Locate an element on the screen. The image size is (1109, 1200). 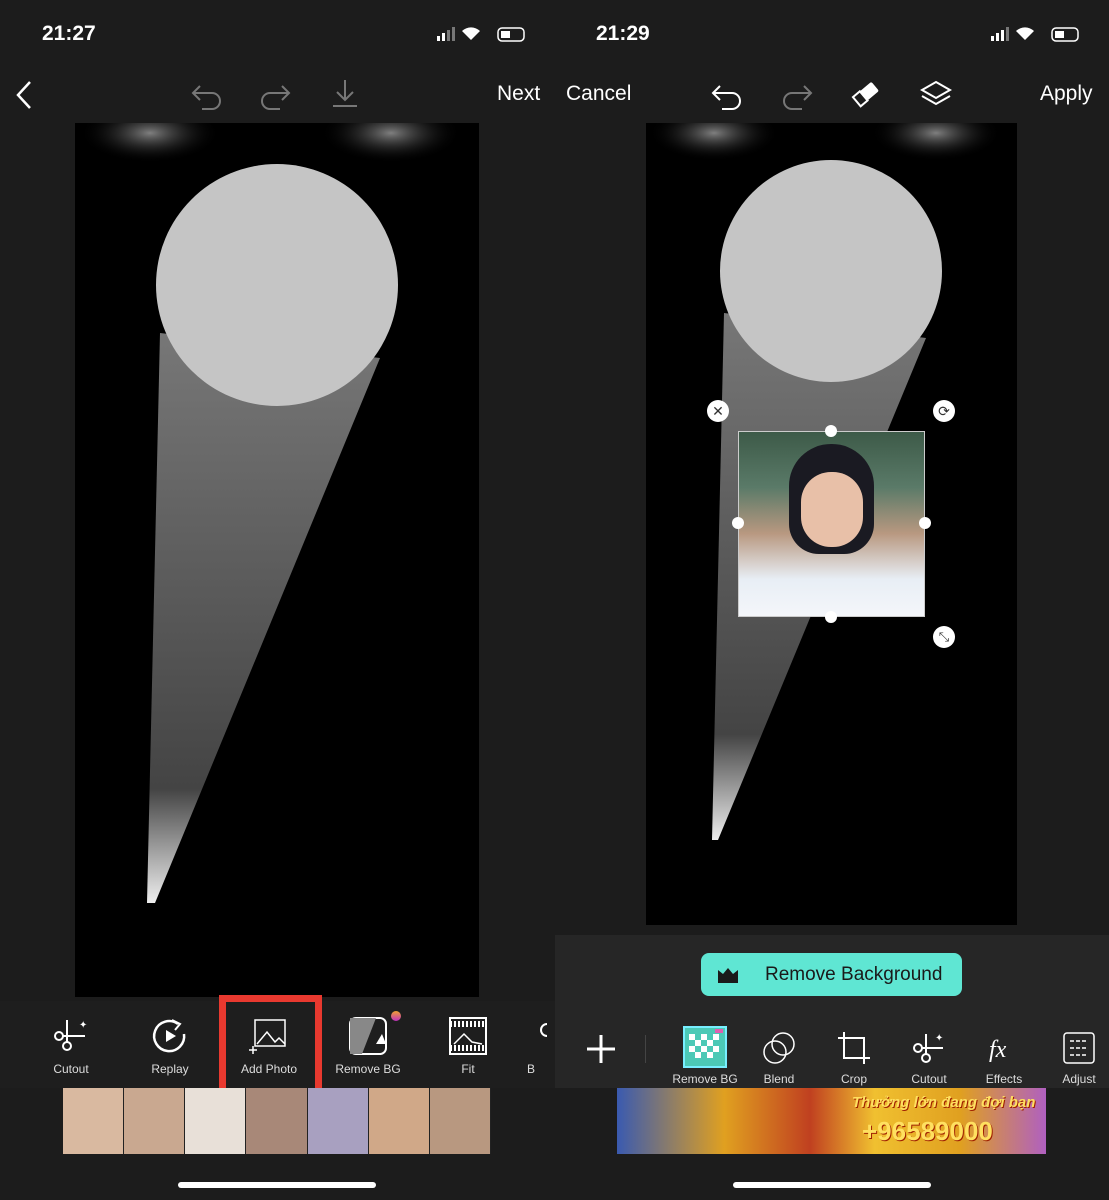
tool-label: B is located at coordinates (531, 1069).